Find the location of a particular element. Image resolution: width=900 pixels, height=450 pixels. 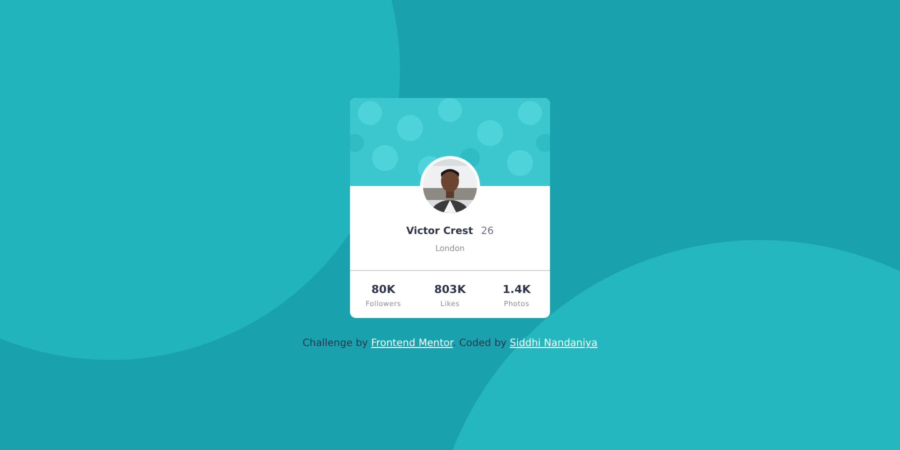

stat-value: 1.4K is located at coordinates (516, 289).